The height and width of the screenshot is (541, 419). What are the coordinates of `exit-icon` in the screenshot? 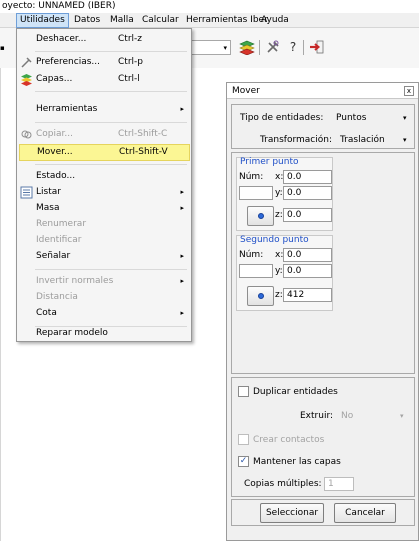 It's located at (317, 47).